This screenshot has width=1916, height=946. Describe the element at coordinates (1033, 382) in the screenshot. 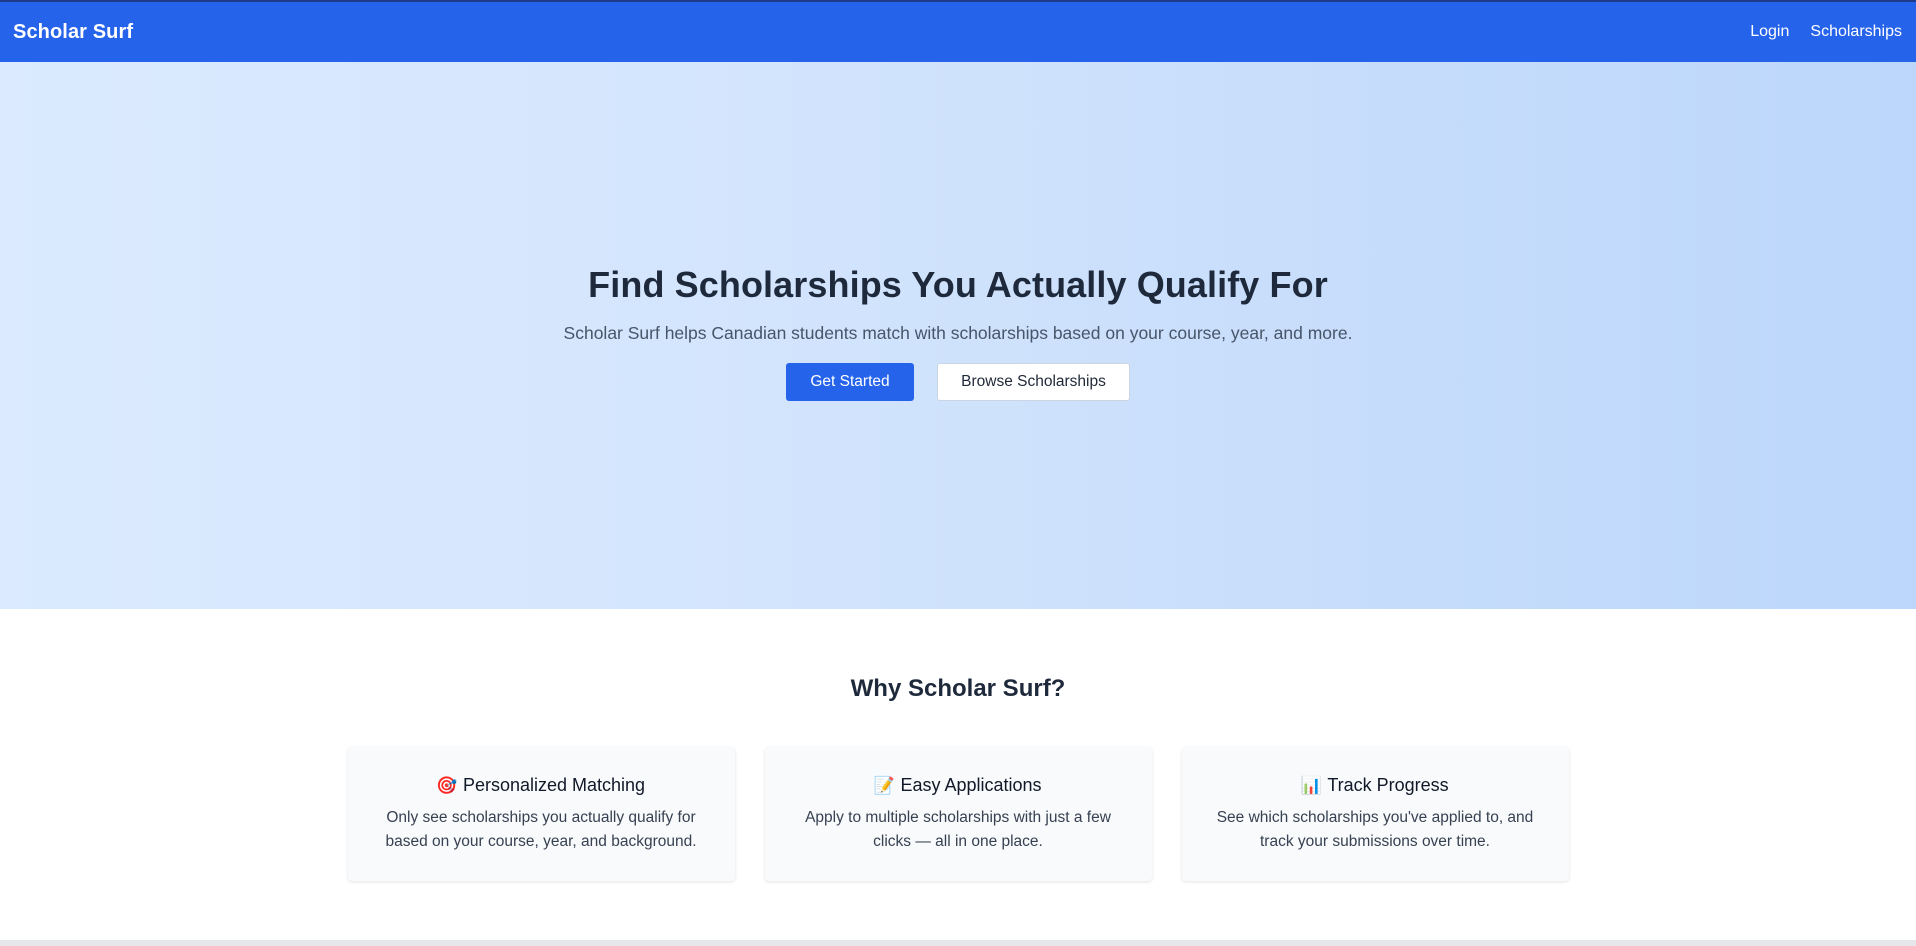

I see `browse-scholarships-button: Browse Scholarships` at that location.